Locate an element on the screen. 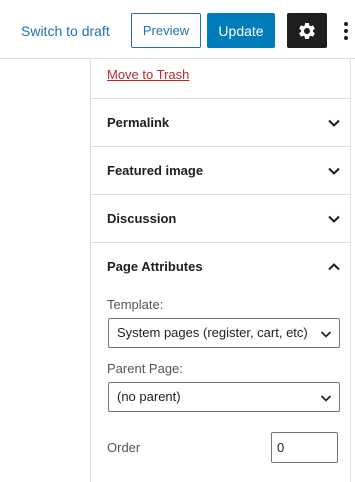 The height and width of the screenshot is (482, 355). parent-page-select: (no parent) is located at coordinates (224, 397).